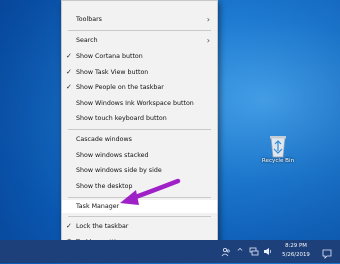 This screenshot has height=264, width=340. I want to click on network-icon, so click(254, 251).